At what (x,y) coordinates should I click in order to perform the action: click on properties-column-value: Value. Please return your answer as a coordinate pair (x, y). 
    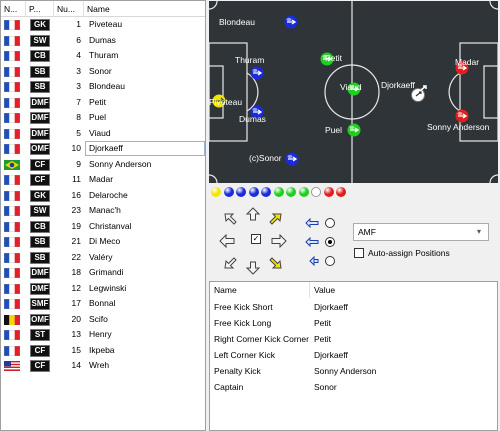
    Looking at the image, I should click on (404, 290).